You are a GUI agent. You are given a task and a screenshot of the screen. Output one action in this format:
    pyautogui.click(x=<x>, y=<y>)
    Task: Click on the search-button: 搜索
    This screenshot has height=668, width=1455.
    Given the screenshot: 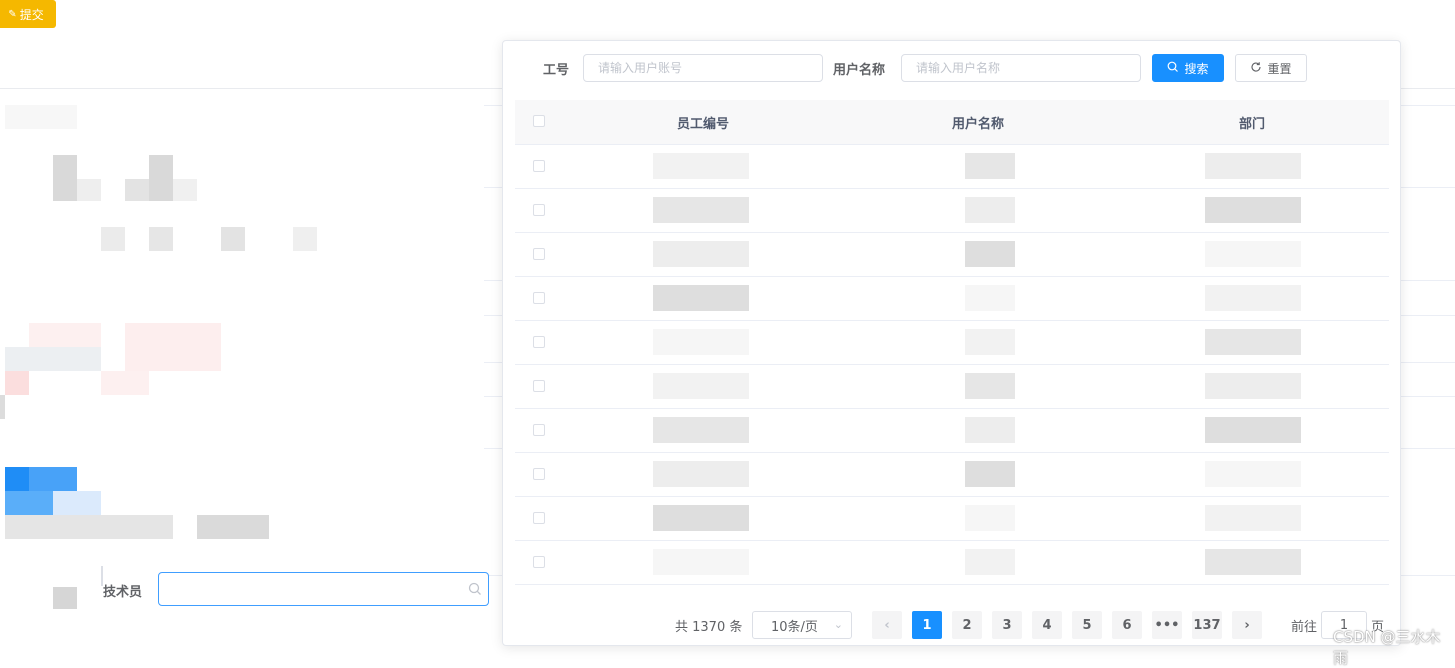 What is the action you would take?
    pyautogui.click(x=1188, y=68)
    